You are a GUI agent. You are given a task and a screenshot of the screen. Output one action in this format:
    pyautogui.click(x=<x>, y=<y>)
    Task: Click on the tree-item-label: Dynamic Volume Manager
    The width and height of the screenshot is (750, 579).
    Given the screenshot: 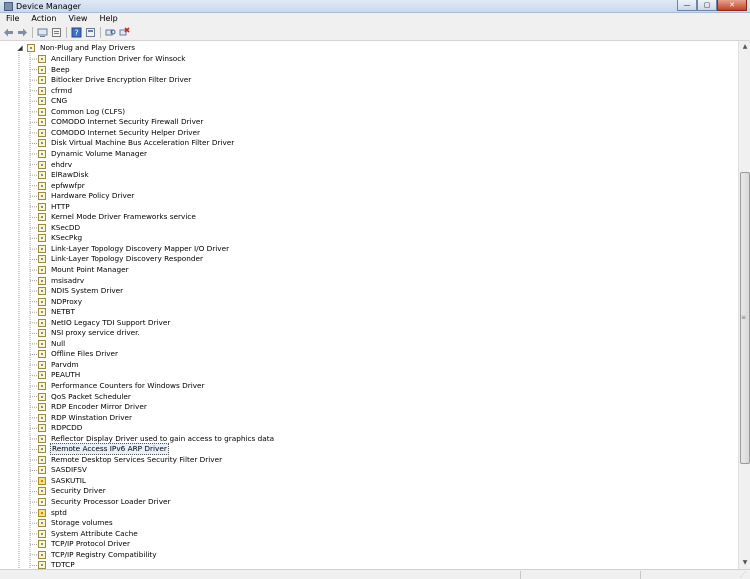 What is the action you would take?
    pyautogui.click(x=99, y=153)
    